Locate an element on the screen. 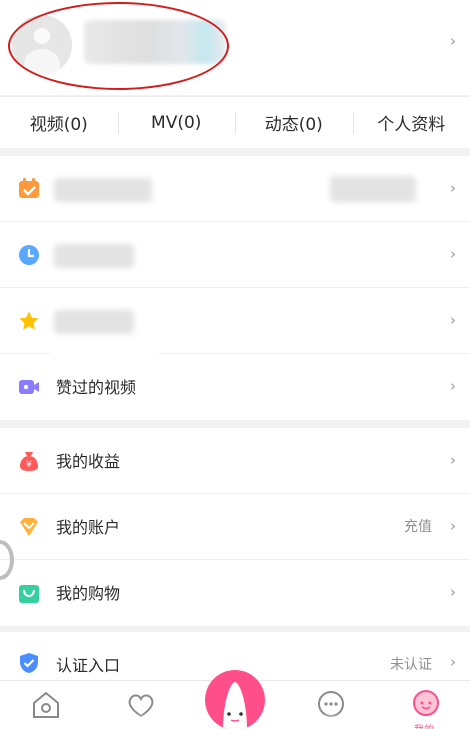 The image size is (470, 729). tab-personal-info: 个人资料 is located at coordinates (411, 122).